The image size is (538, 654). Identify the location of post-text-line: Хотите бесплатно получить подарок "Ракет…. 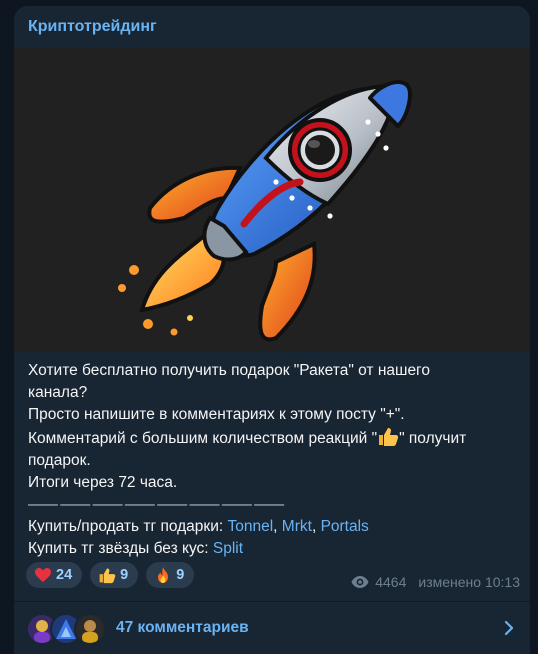
(229, 370).